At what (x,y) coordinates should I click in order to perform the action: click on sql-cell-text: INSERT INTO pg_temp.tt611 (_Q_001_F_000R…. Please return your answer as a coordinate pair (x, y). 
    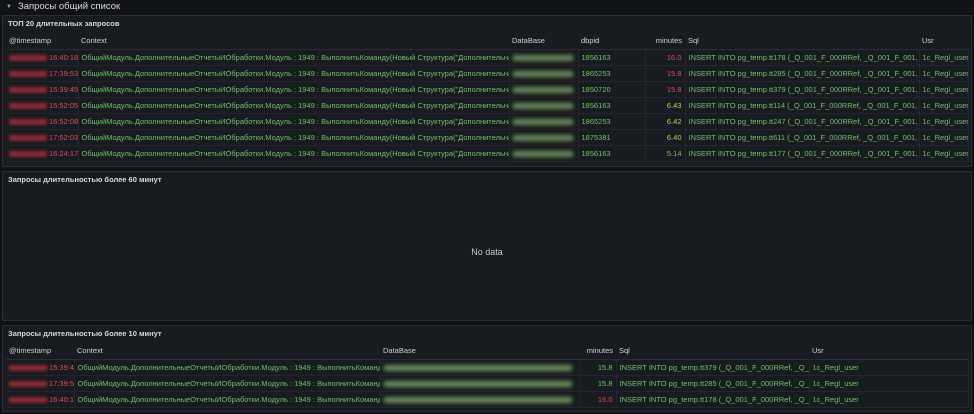
    Looking at the image, I should click on (803, 137).